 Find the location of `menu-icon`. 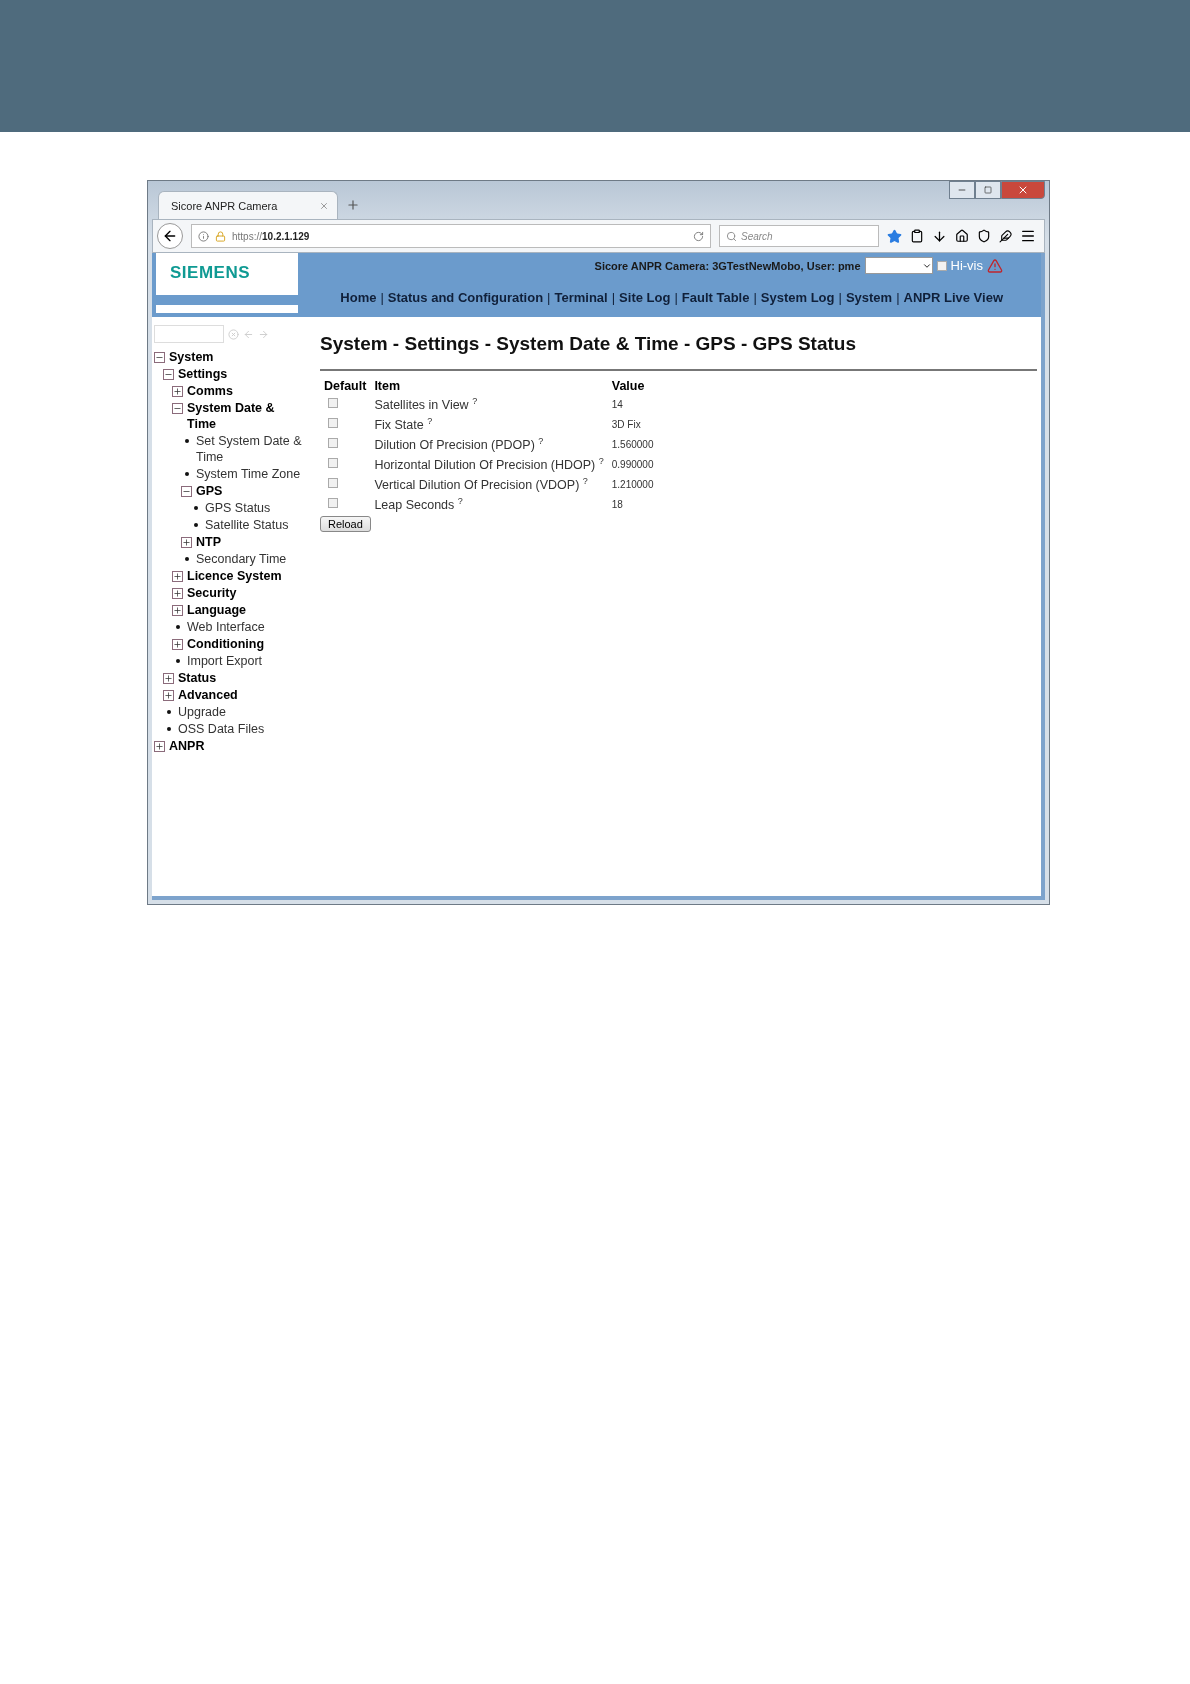

menu-icon is located at coordinates (1028, 236).